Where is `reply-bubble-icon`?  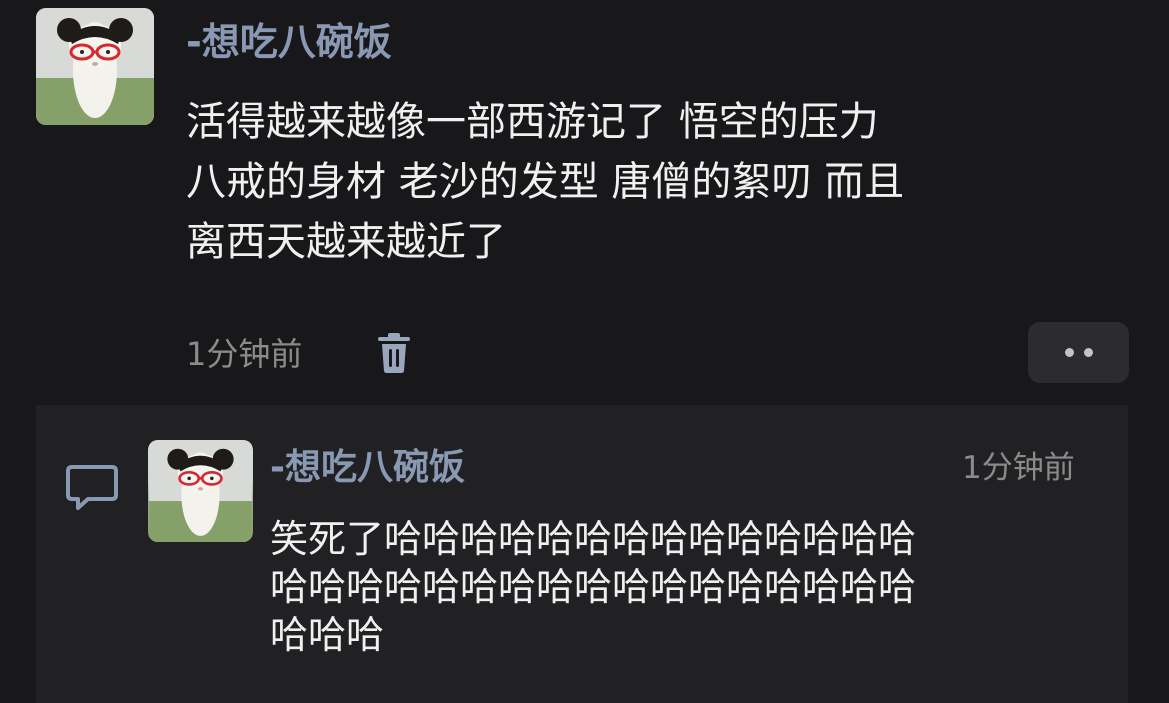
reply-bubble-icon is located at coordinates (92, 488).